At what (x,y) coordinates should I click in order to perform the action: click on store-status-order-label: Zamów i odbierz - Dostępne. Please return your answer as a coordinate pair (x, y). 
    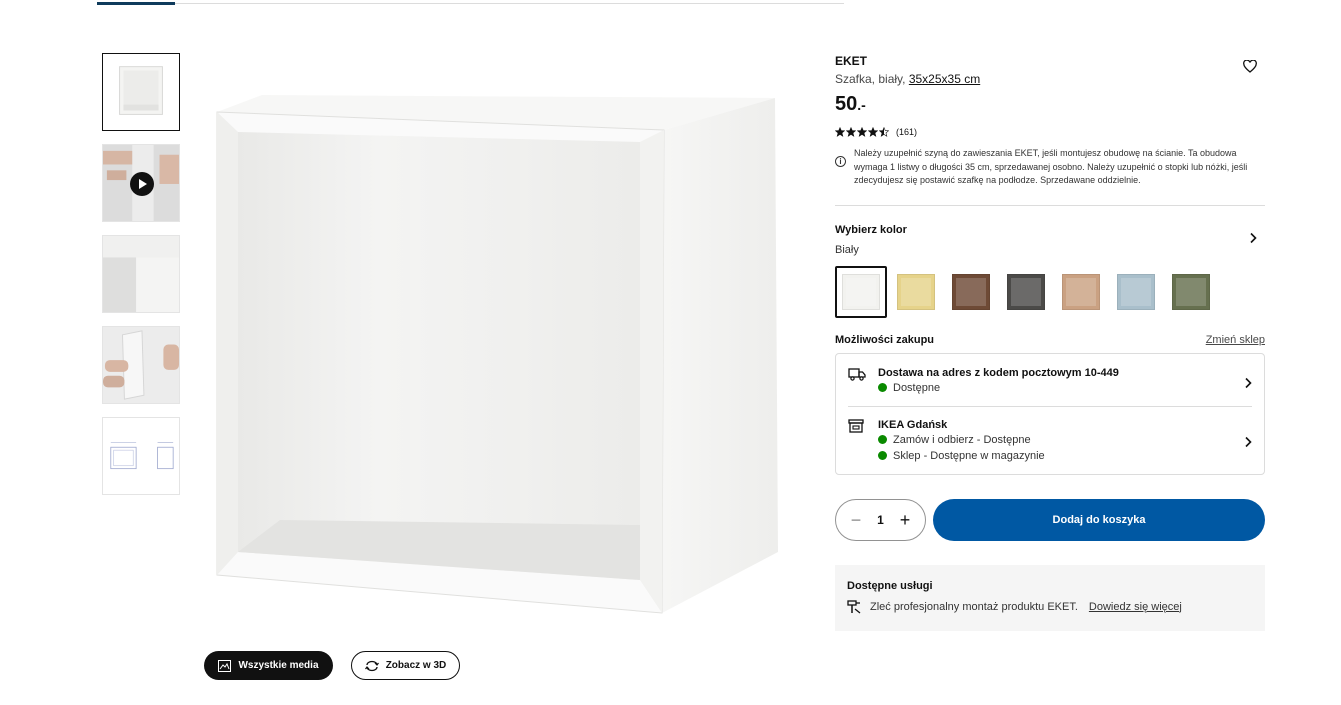
    Looking at the image, I should click on (962, 439).